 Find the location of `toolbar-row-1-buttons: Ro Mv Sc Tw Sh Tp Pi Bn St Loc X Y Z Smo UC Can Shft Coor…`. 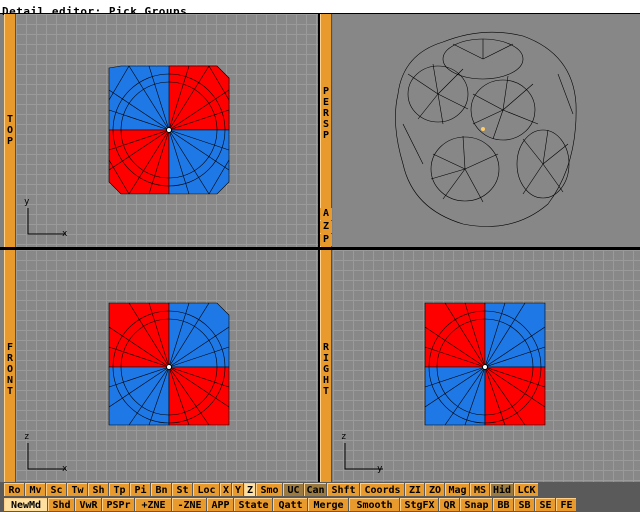

toolbar-row-1-buttons: Ro Mv Sc Tw Sh Tp Pi Bn St Loc X Y Z Smo UC Can Shft Coor… is located at coordinates (320, 489).